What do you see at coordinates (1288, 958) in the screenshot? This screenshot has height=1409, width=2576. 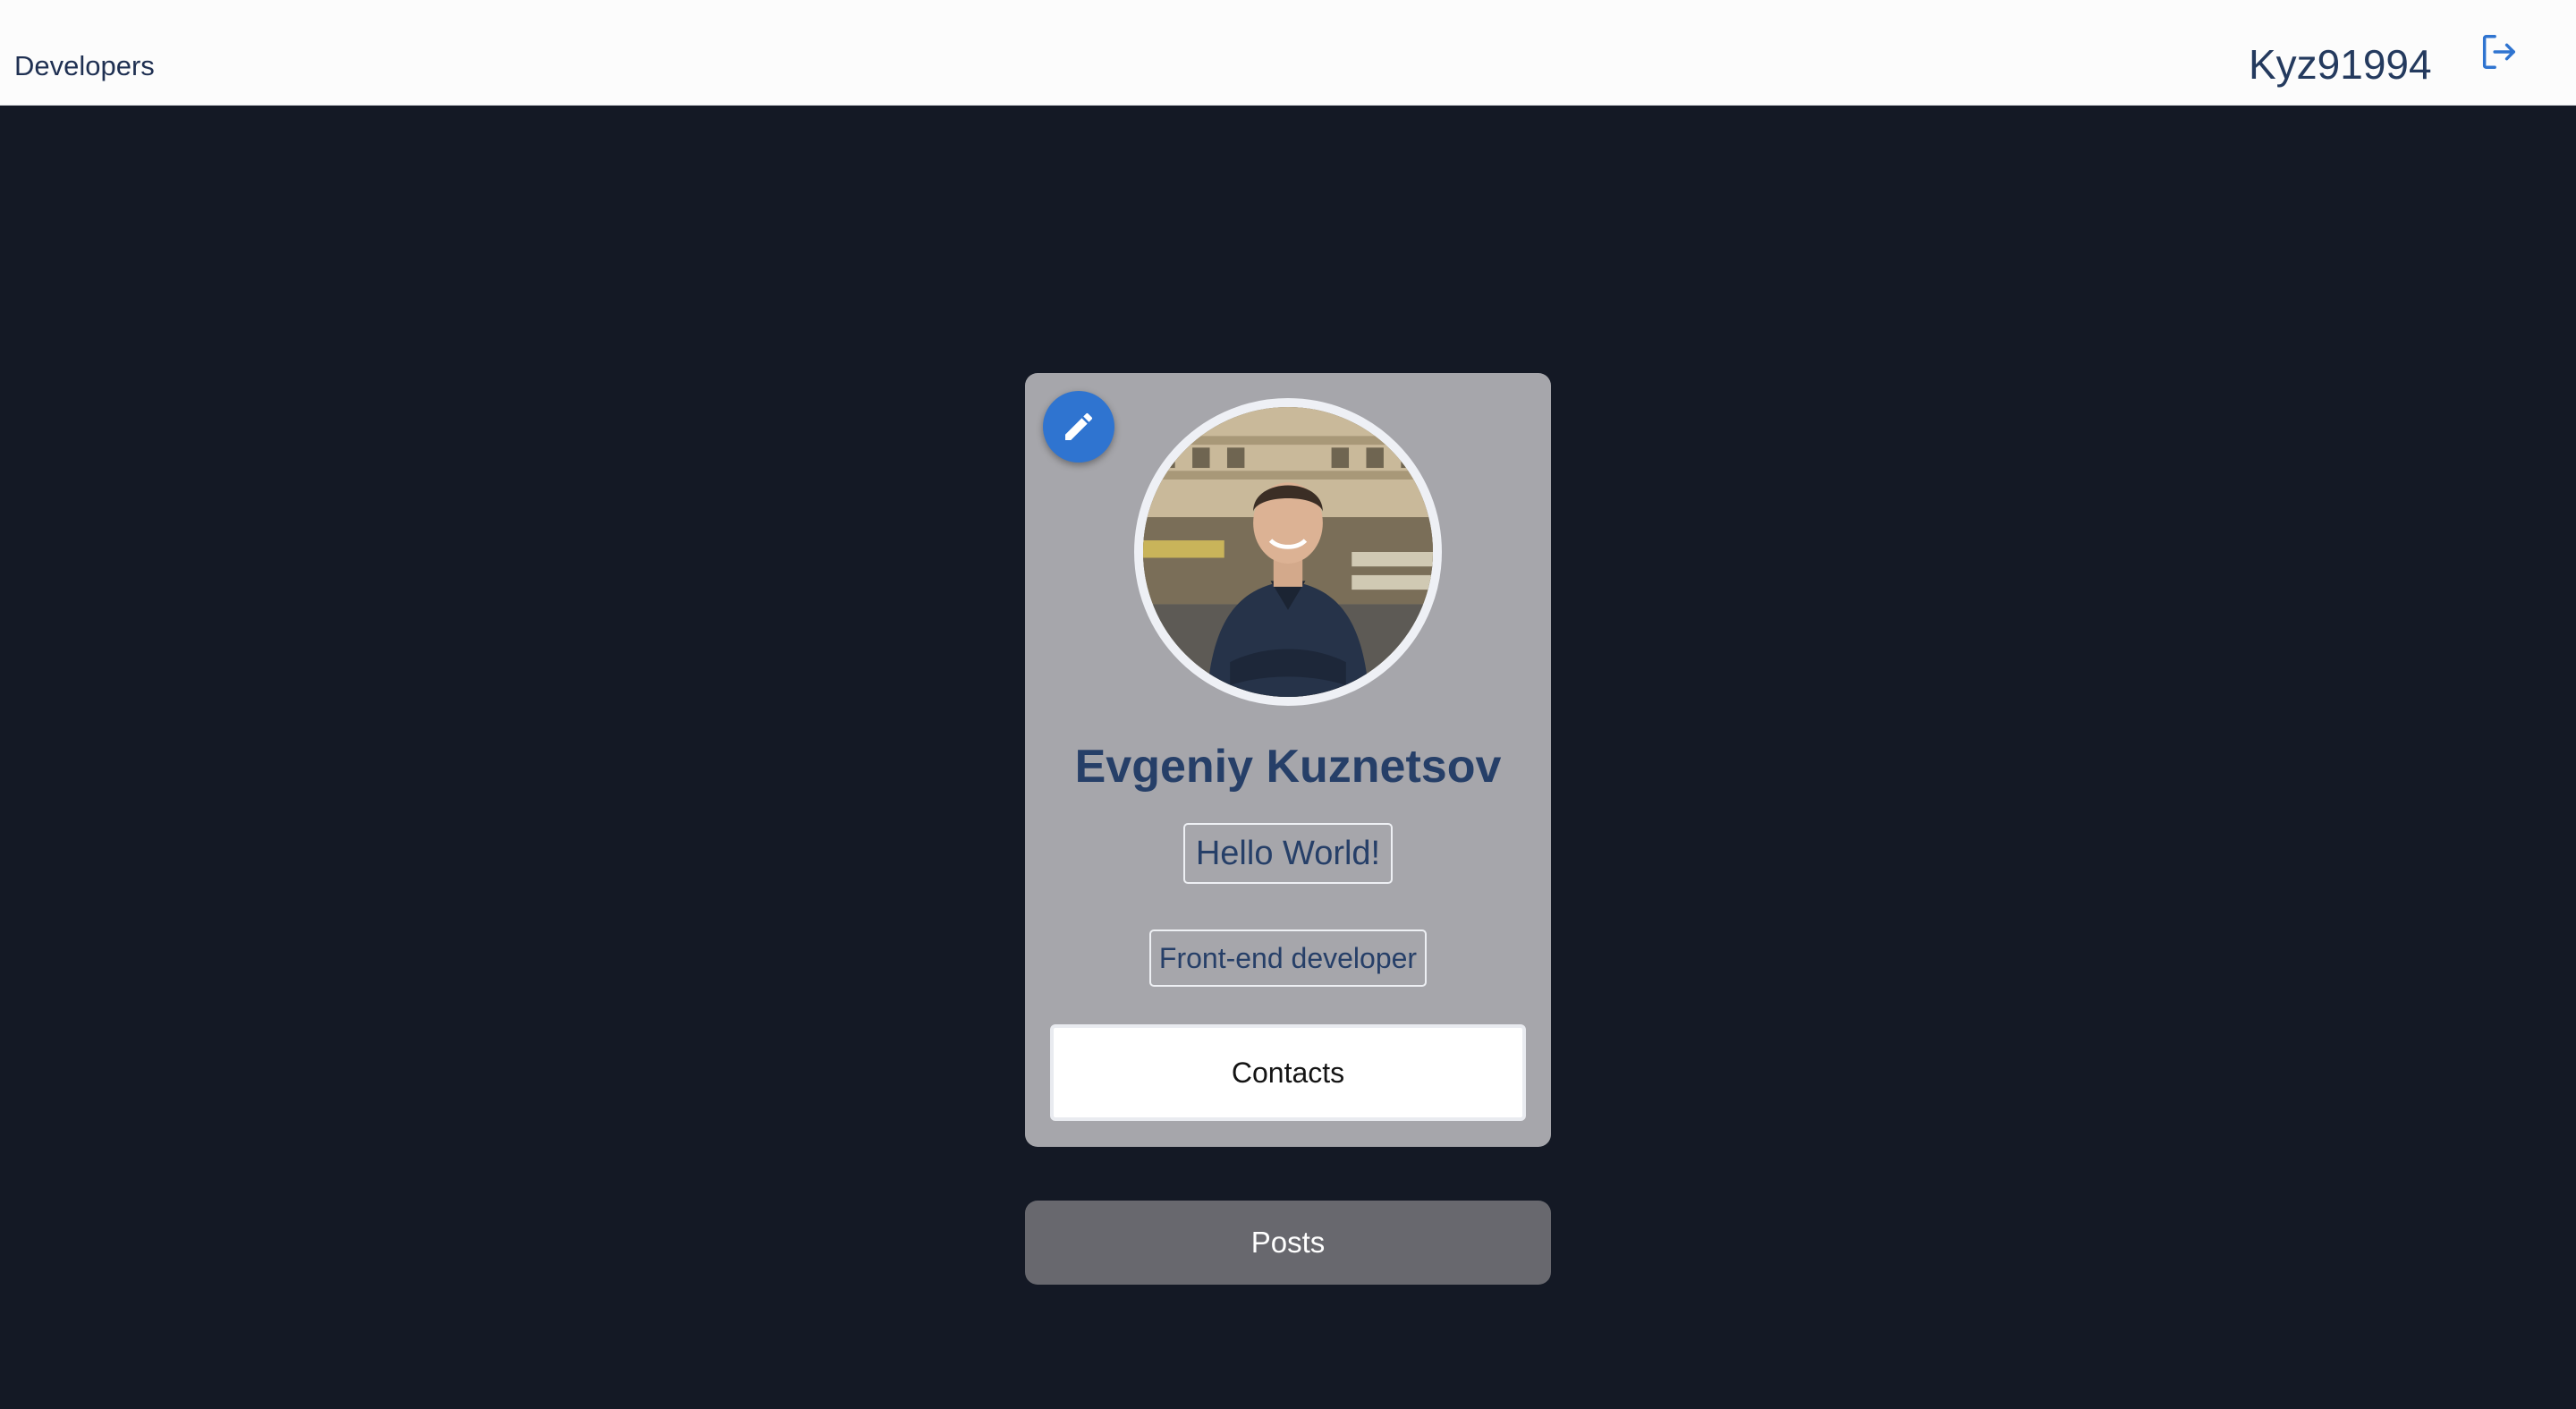 I see `profile-job-title: Front-end developer` at bounding box center [1288, 958].